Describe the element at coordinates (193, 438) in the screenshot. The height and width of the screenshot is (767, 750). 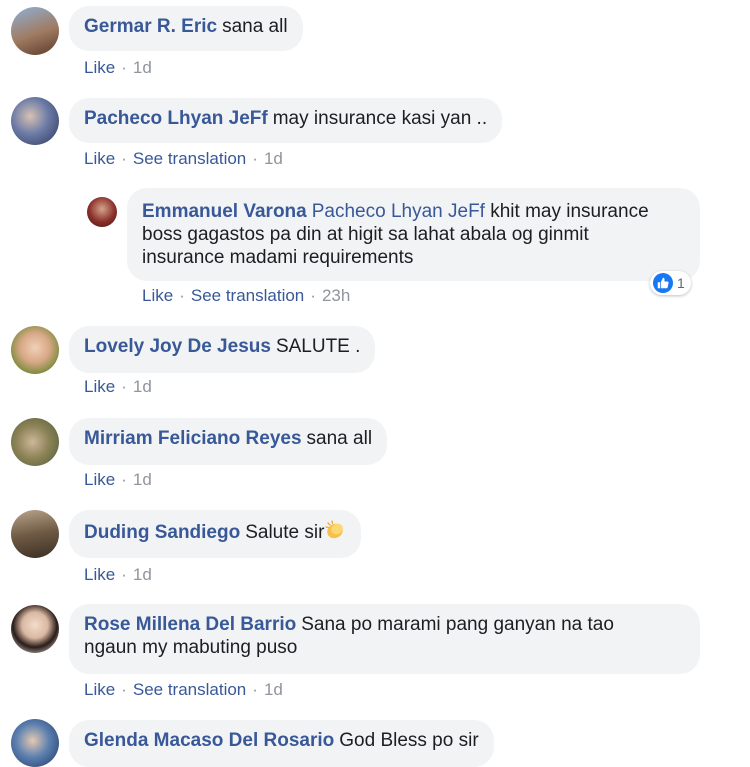
I see `comment-author: Mirriam Feliciano Reyes` at that location.